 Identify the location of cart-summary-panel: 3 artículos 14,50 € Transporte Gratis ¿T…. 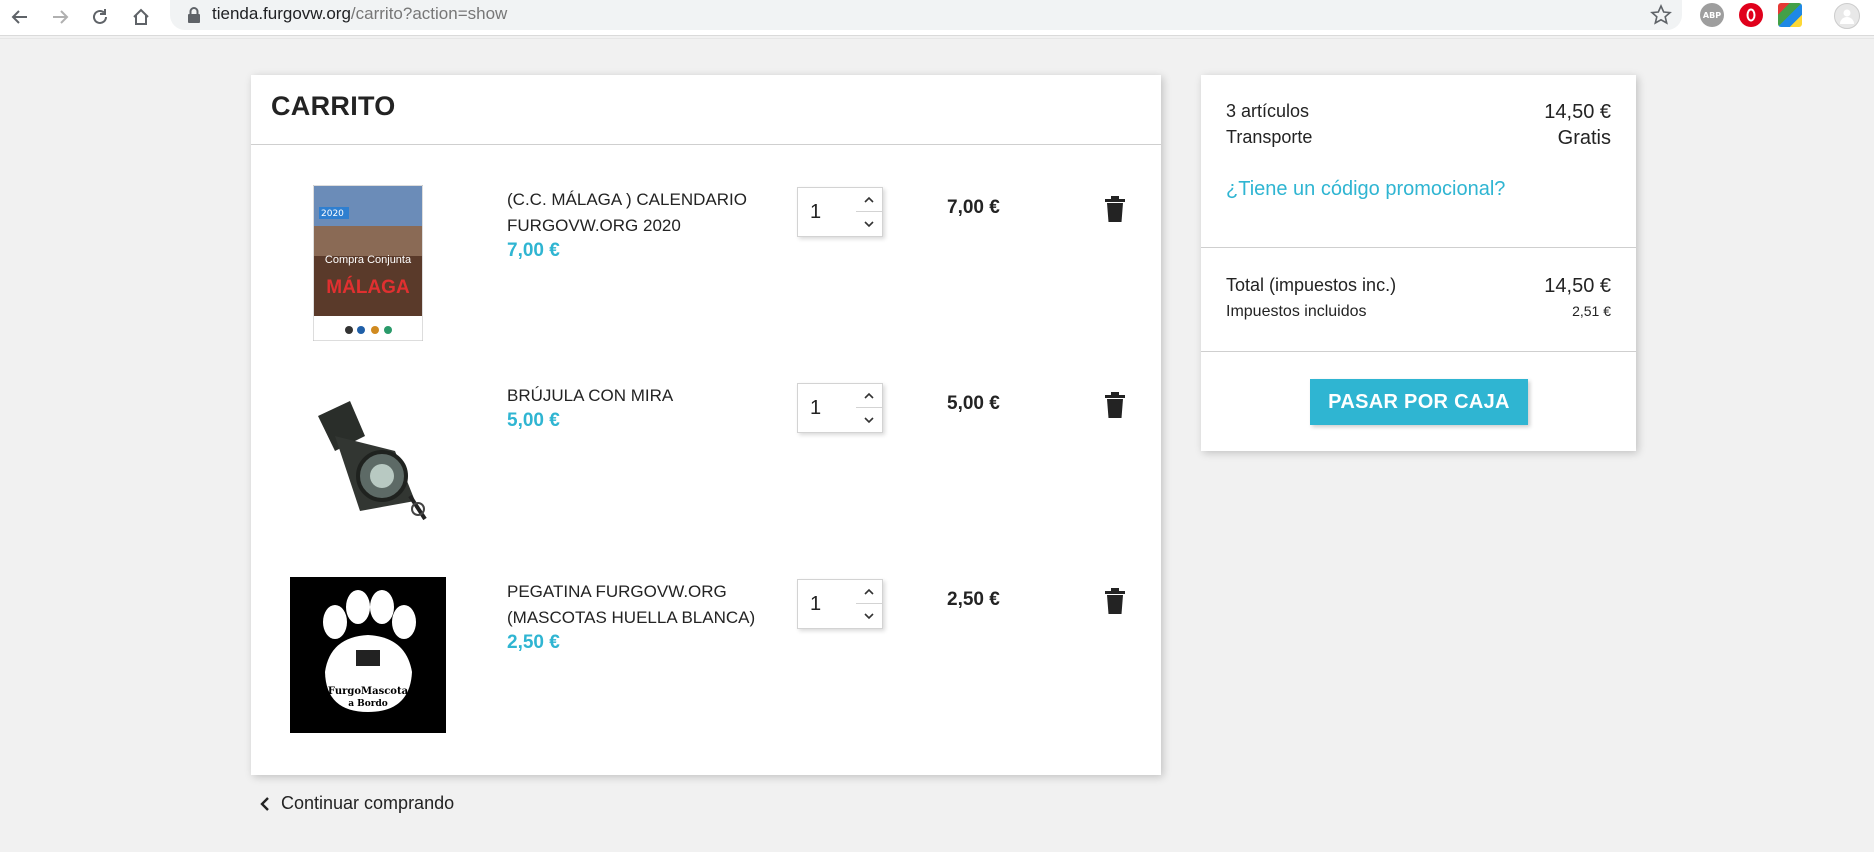
(1418, 263).